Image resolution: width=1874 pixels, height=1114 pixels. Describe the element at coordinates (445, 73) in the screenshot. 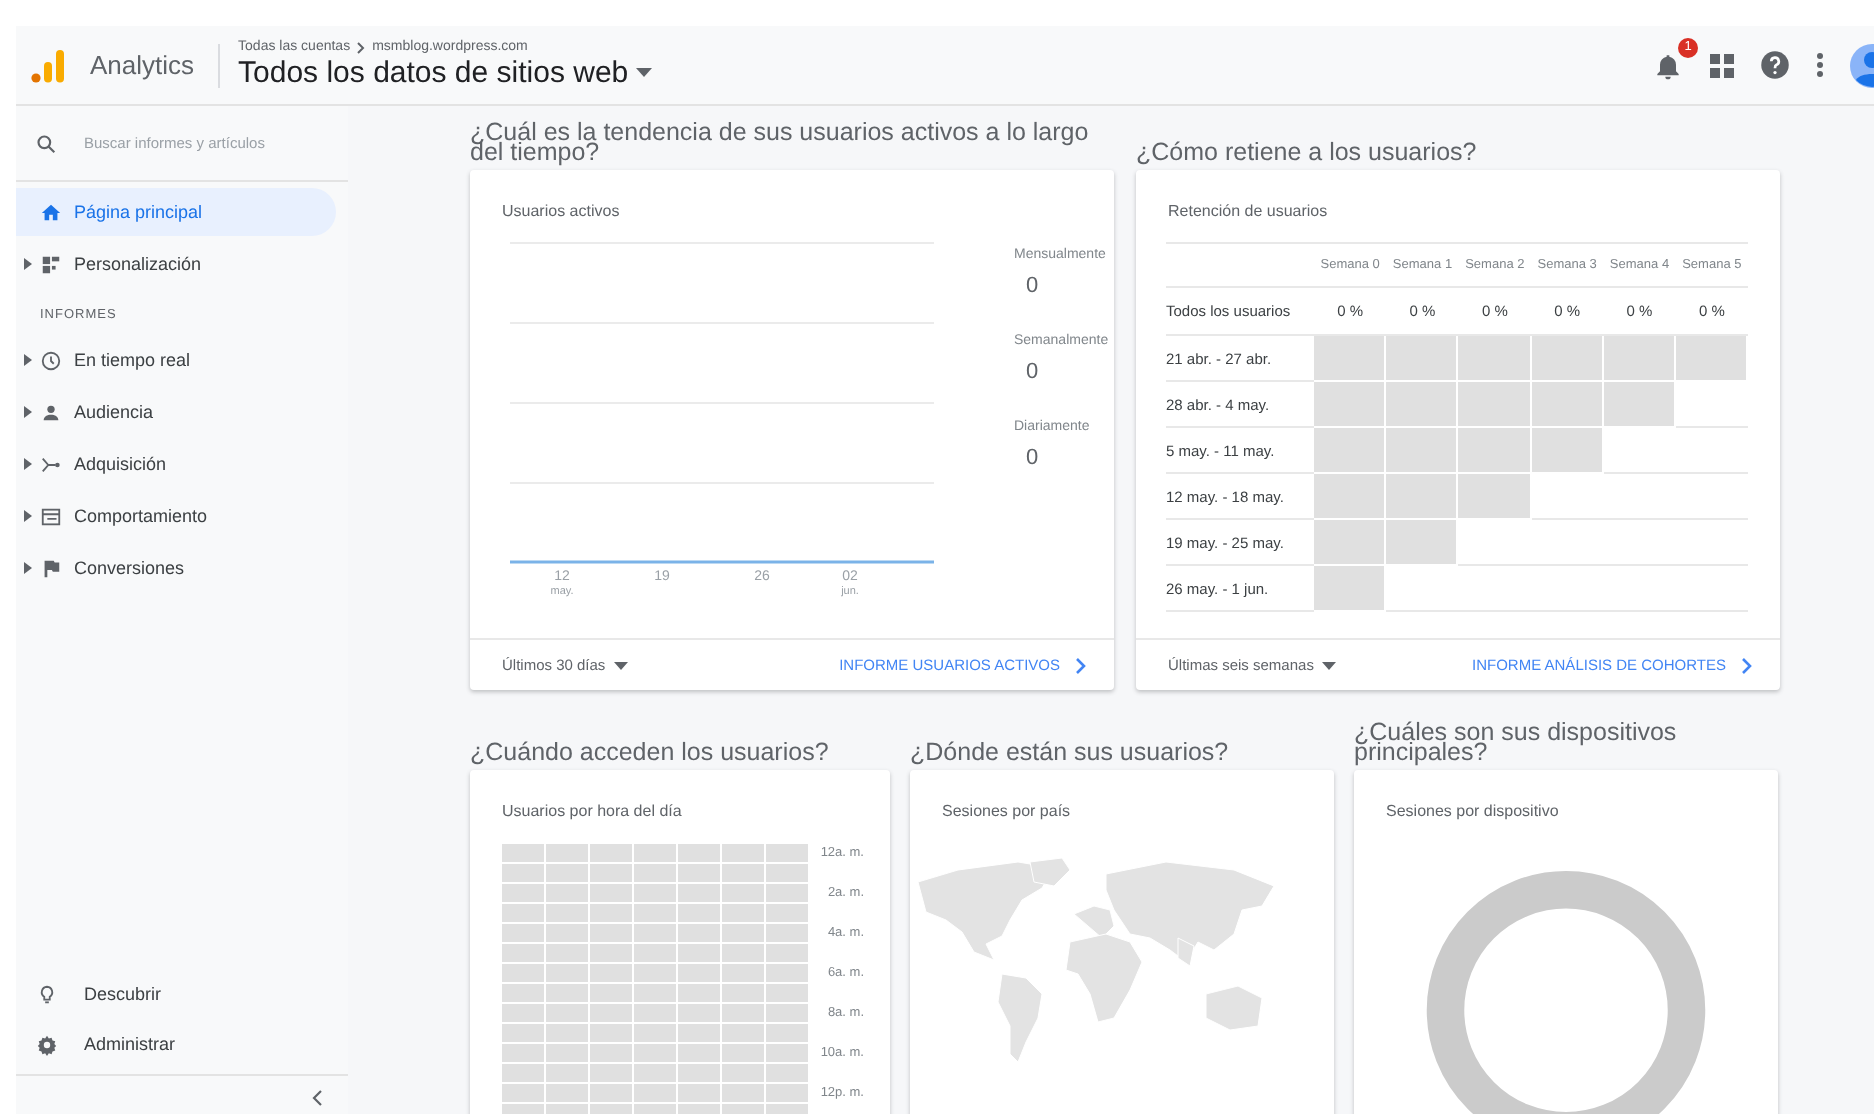

I see `view-selector: Todos los datos de sitios web` at that location.